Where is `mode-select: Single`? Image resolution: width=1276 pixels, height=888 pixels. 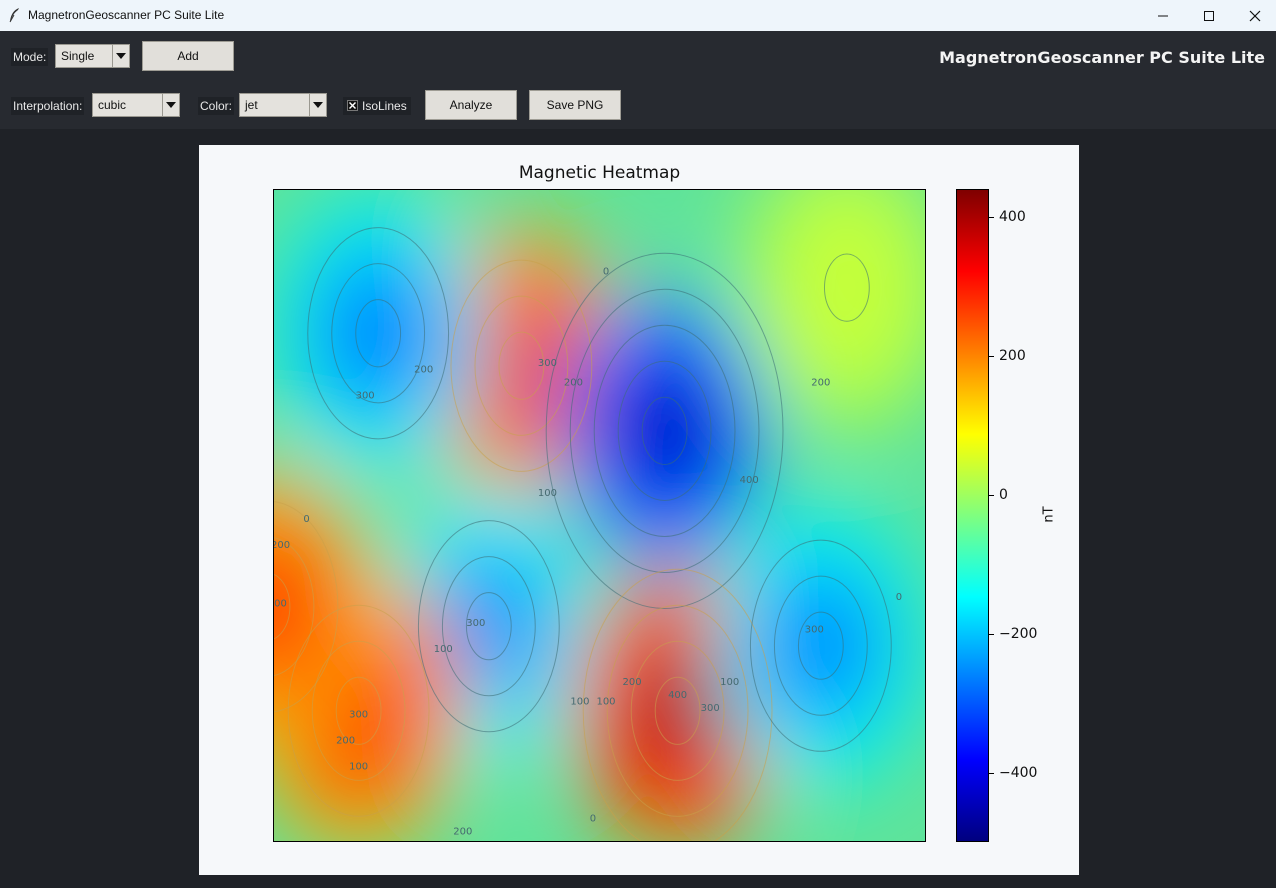
mode-select: Single is located at coordinates (92, 56).